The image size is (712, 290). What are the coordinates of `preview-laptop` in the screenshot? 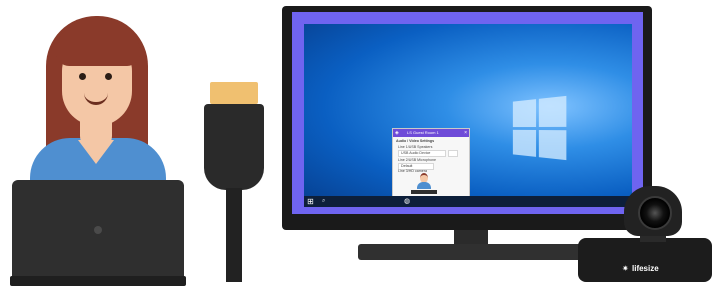 It's located at (424, 192).